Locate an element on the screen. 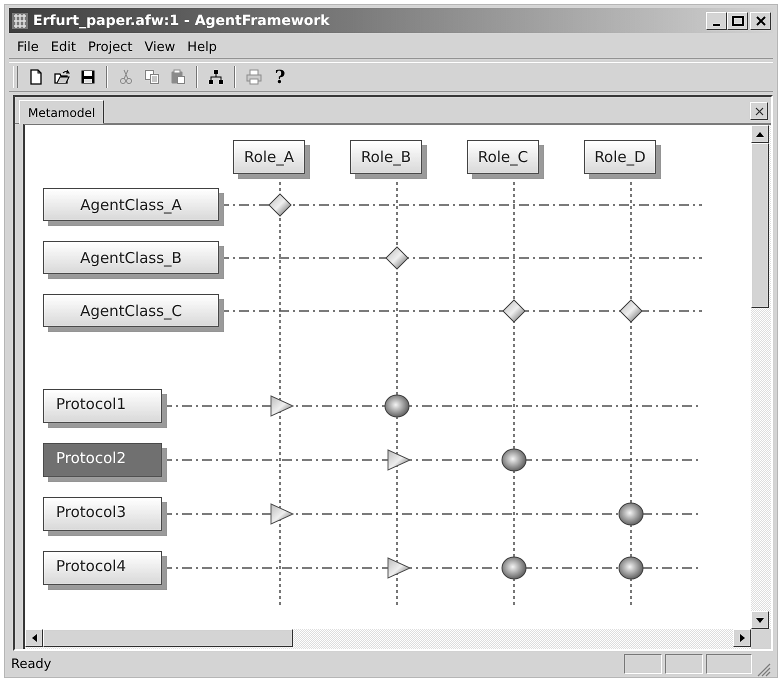 This screenshot has height=680, width=782. file-icon is located at coordinates (36, 77).